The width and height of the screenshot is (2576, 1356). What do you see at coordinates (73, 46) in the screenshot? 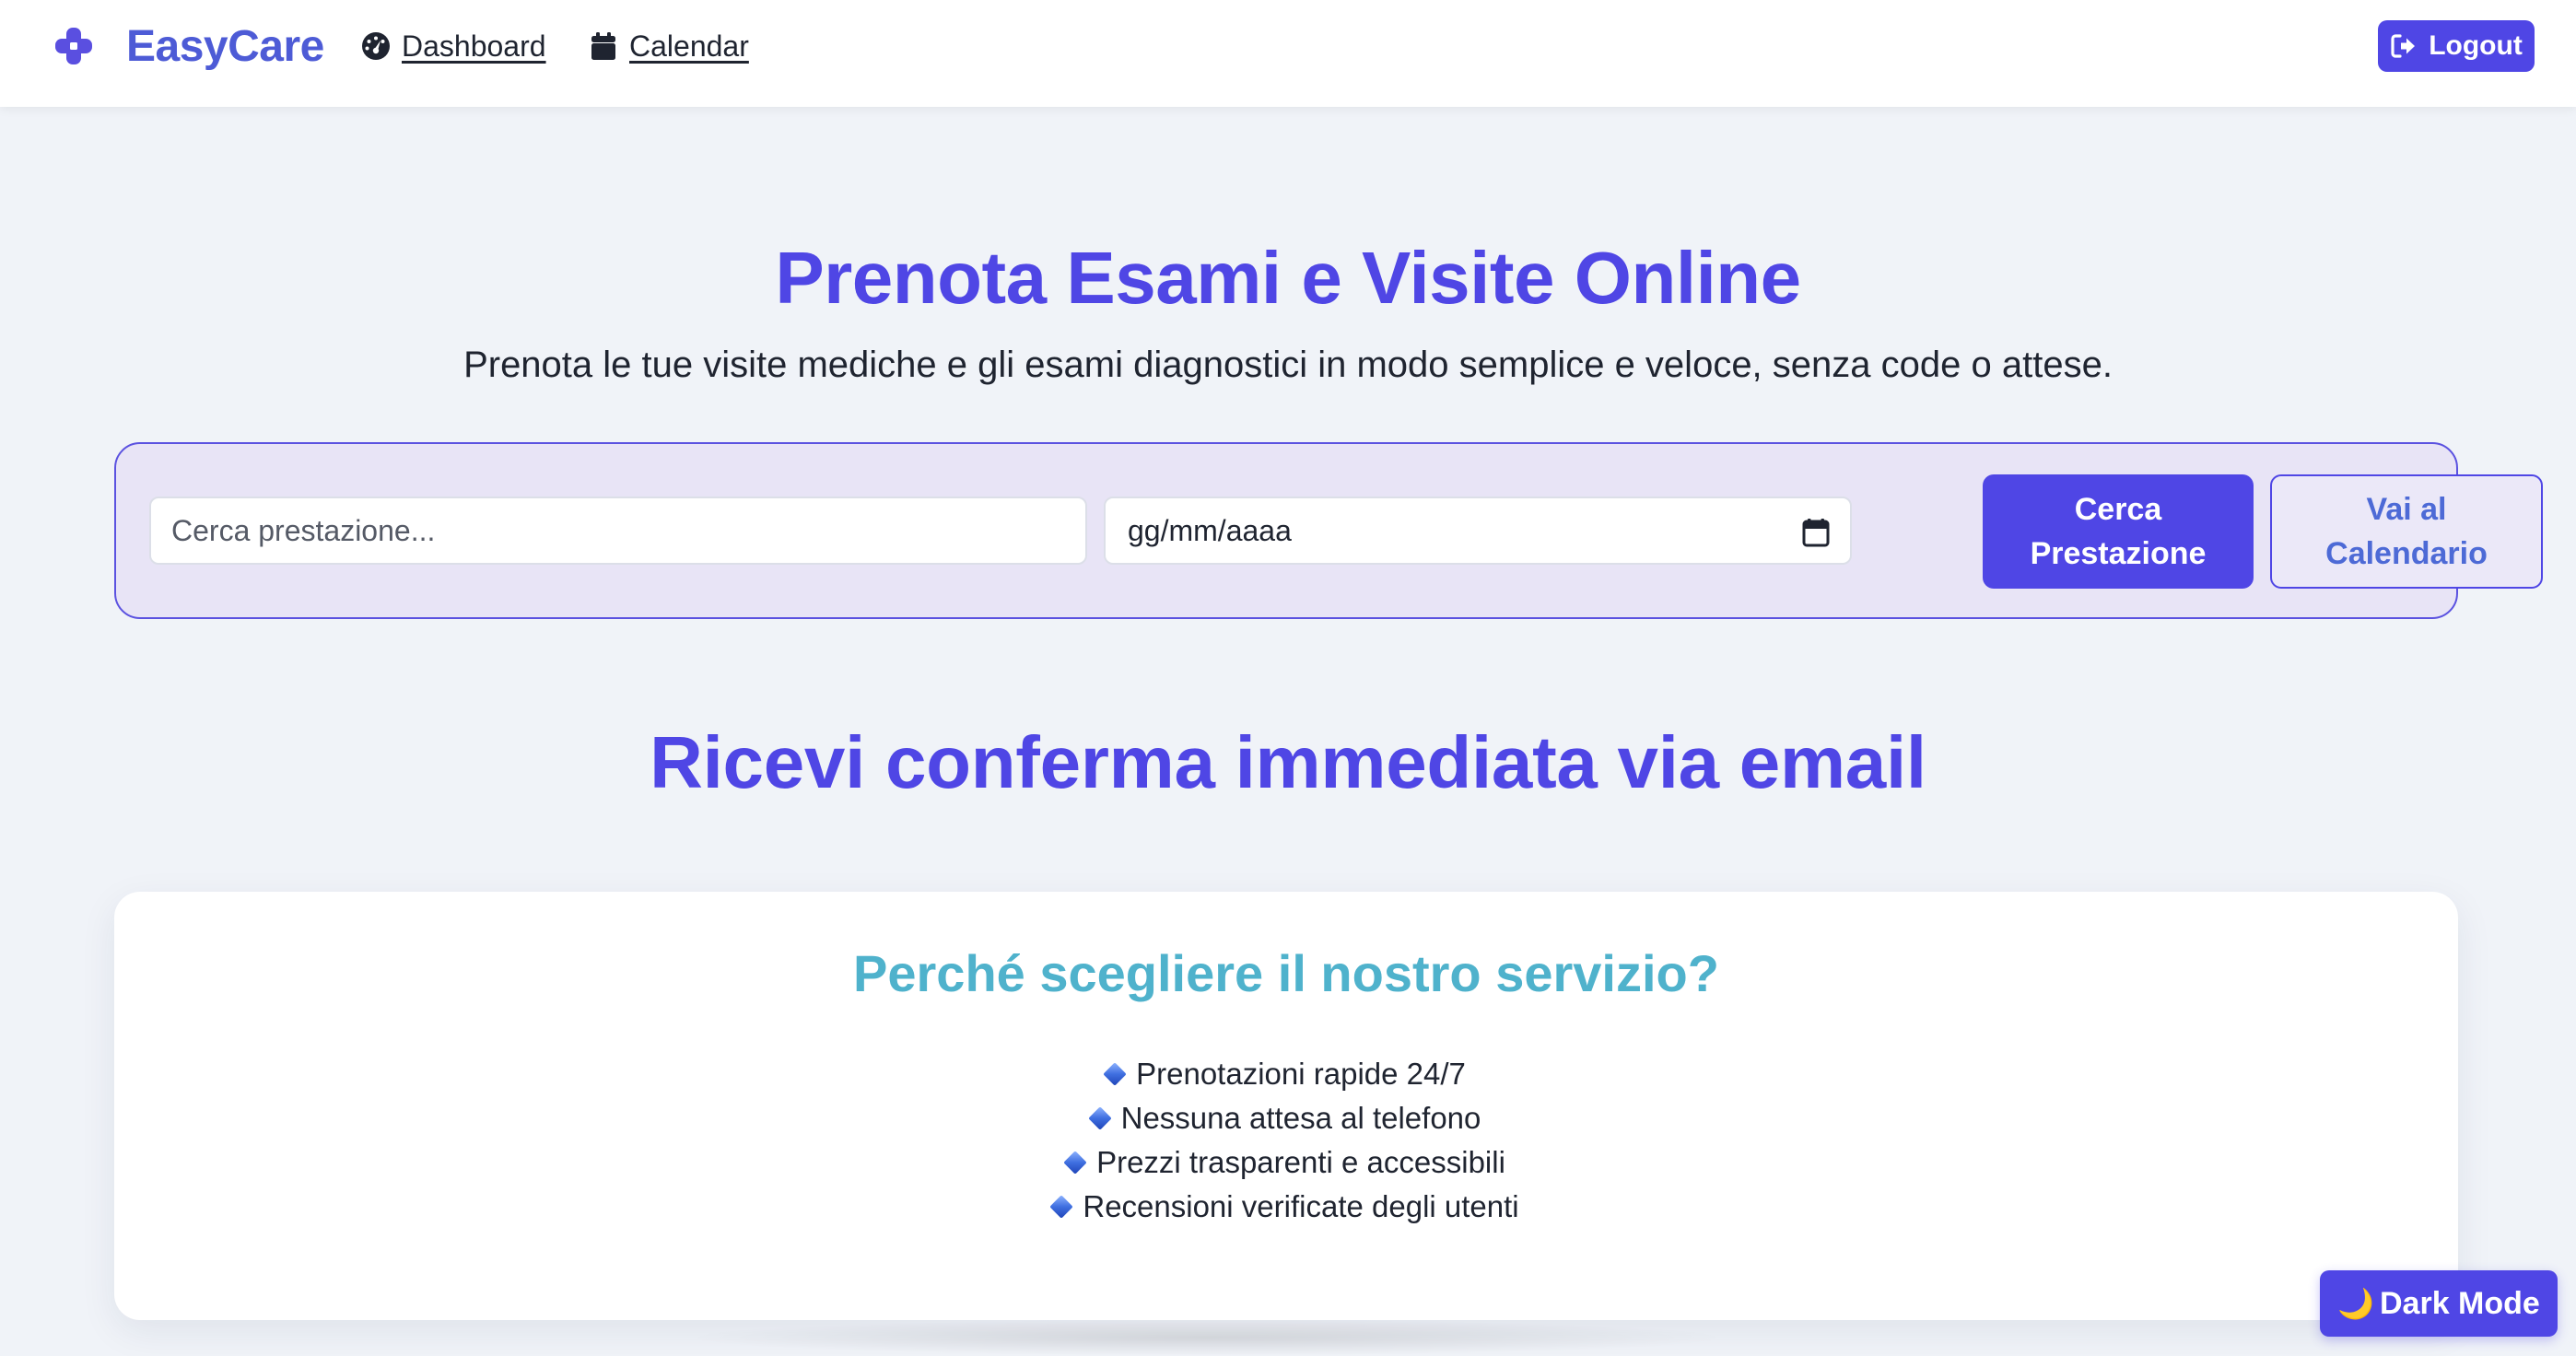
I see `medical-cross-icon` at bounding box center [73, 46].